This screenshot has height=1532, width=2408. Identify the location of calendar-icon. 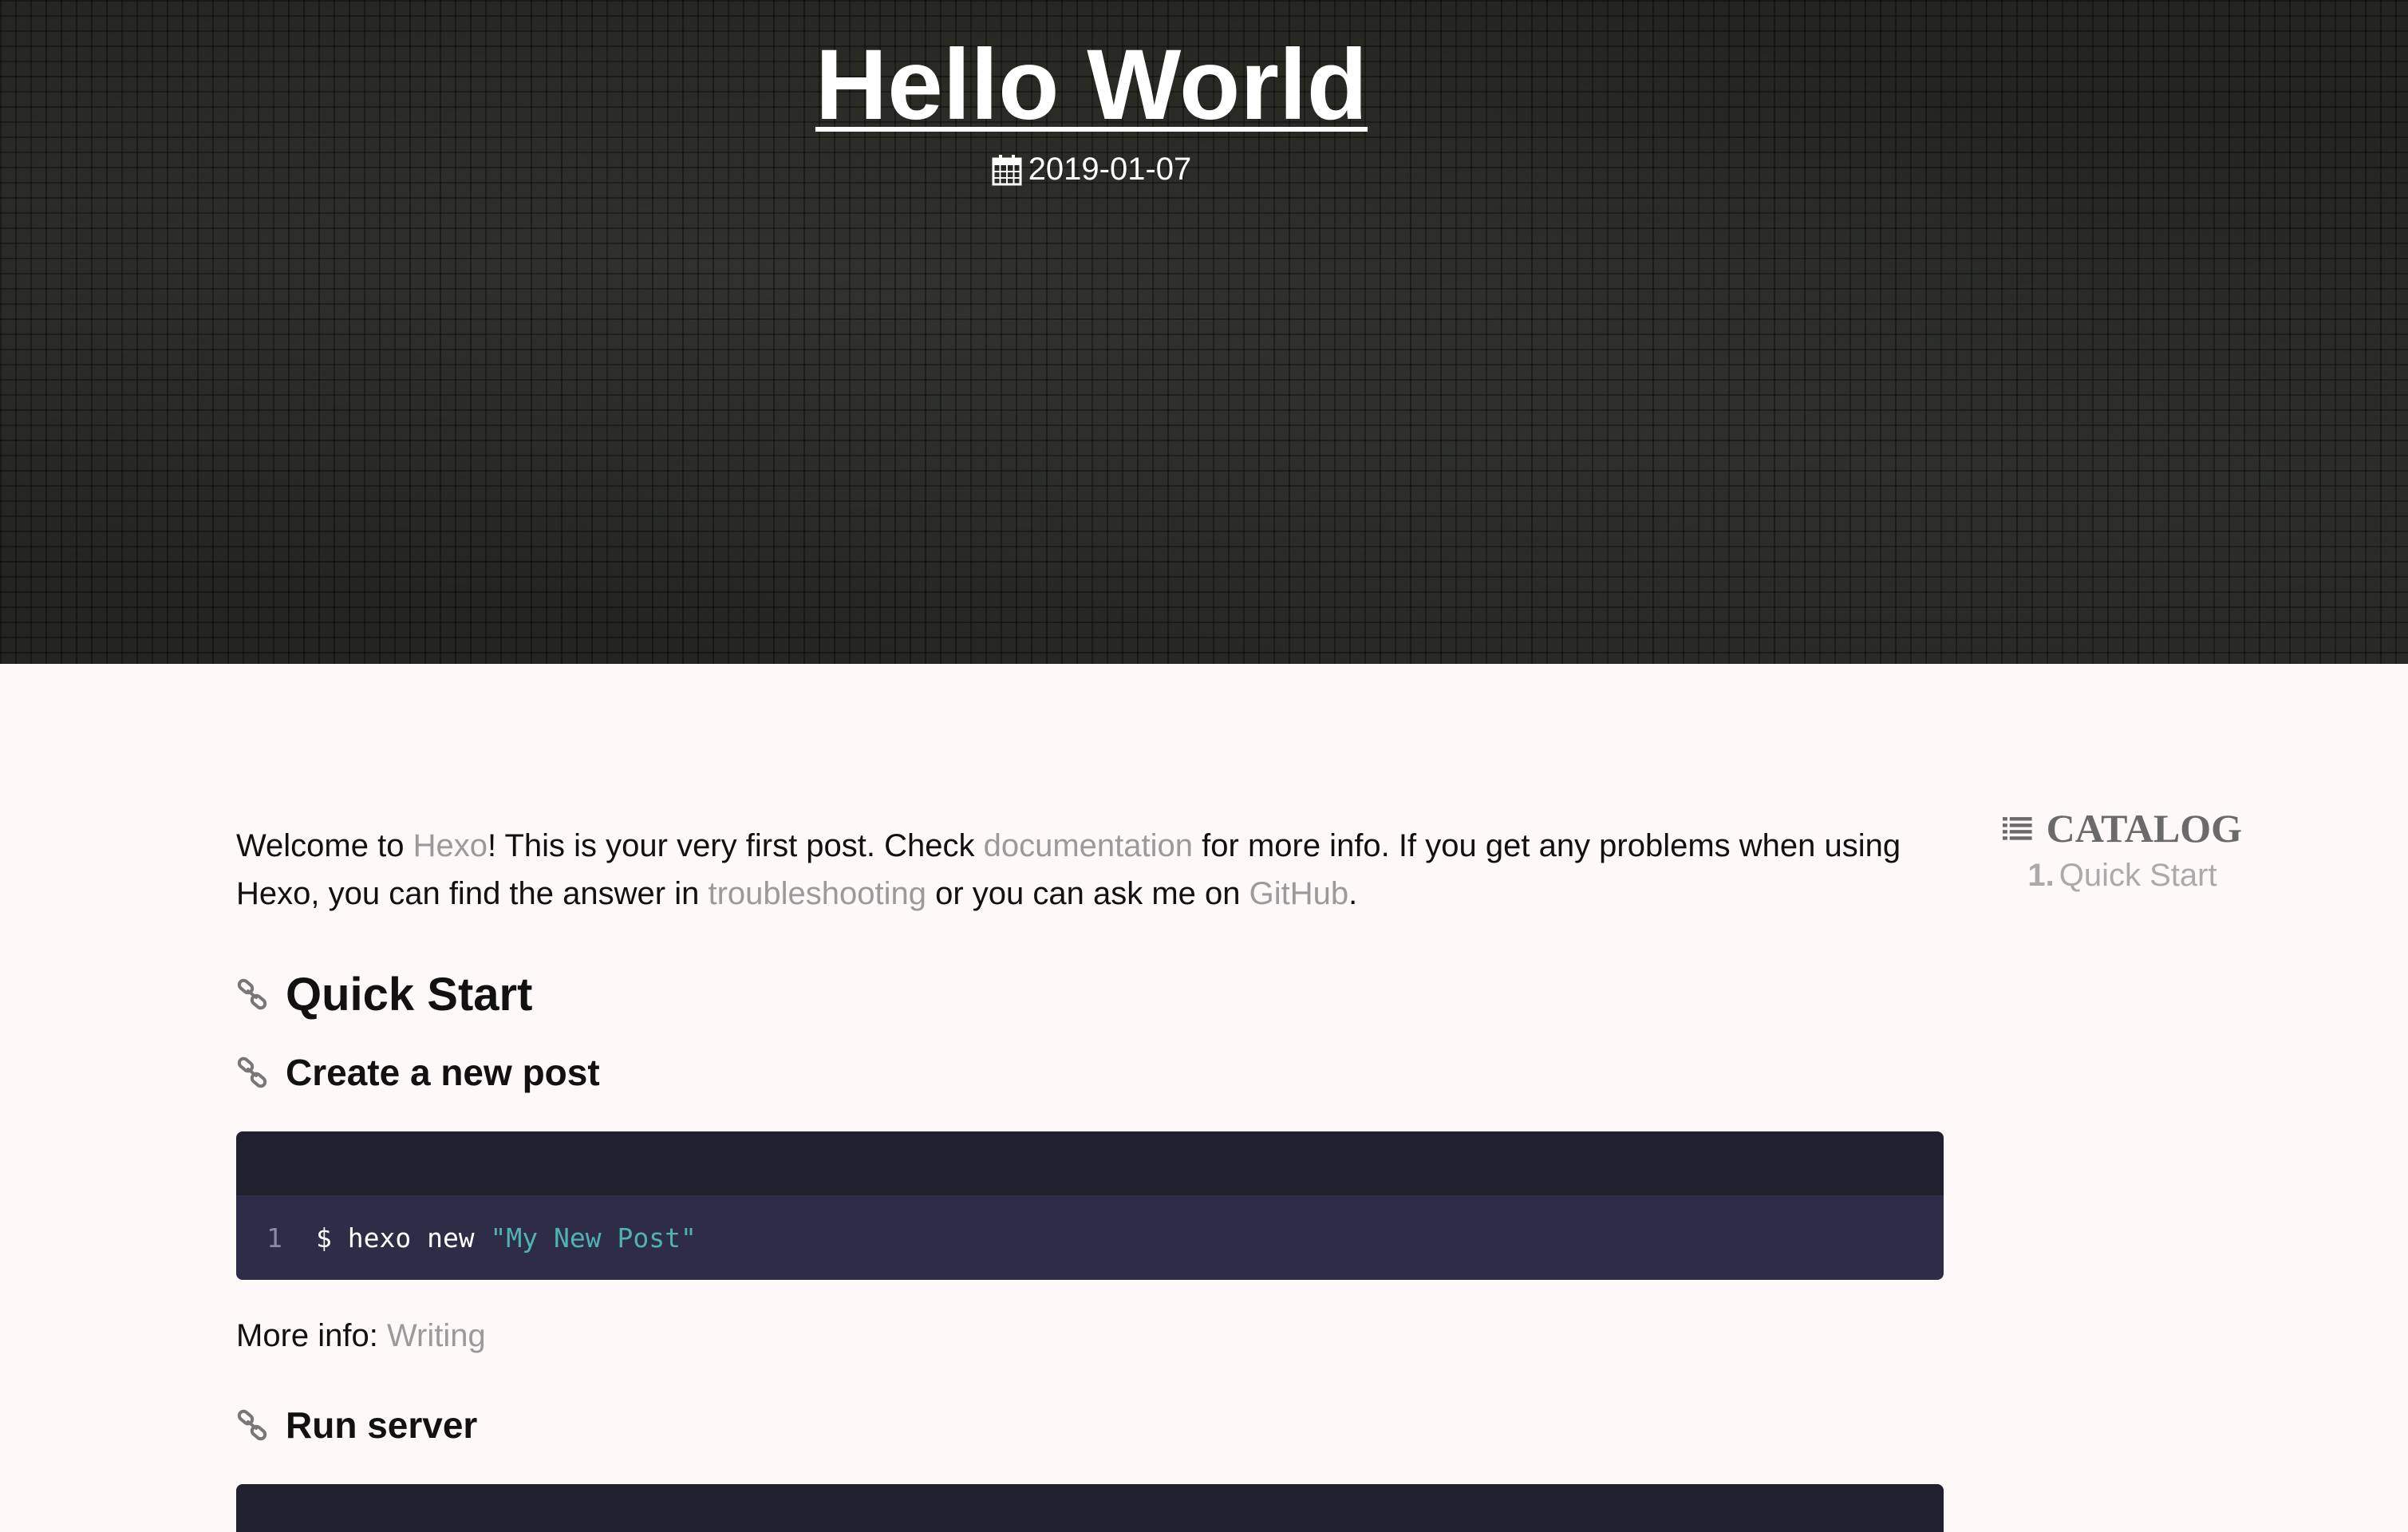
(1007, 169).